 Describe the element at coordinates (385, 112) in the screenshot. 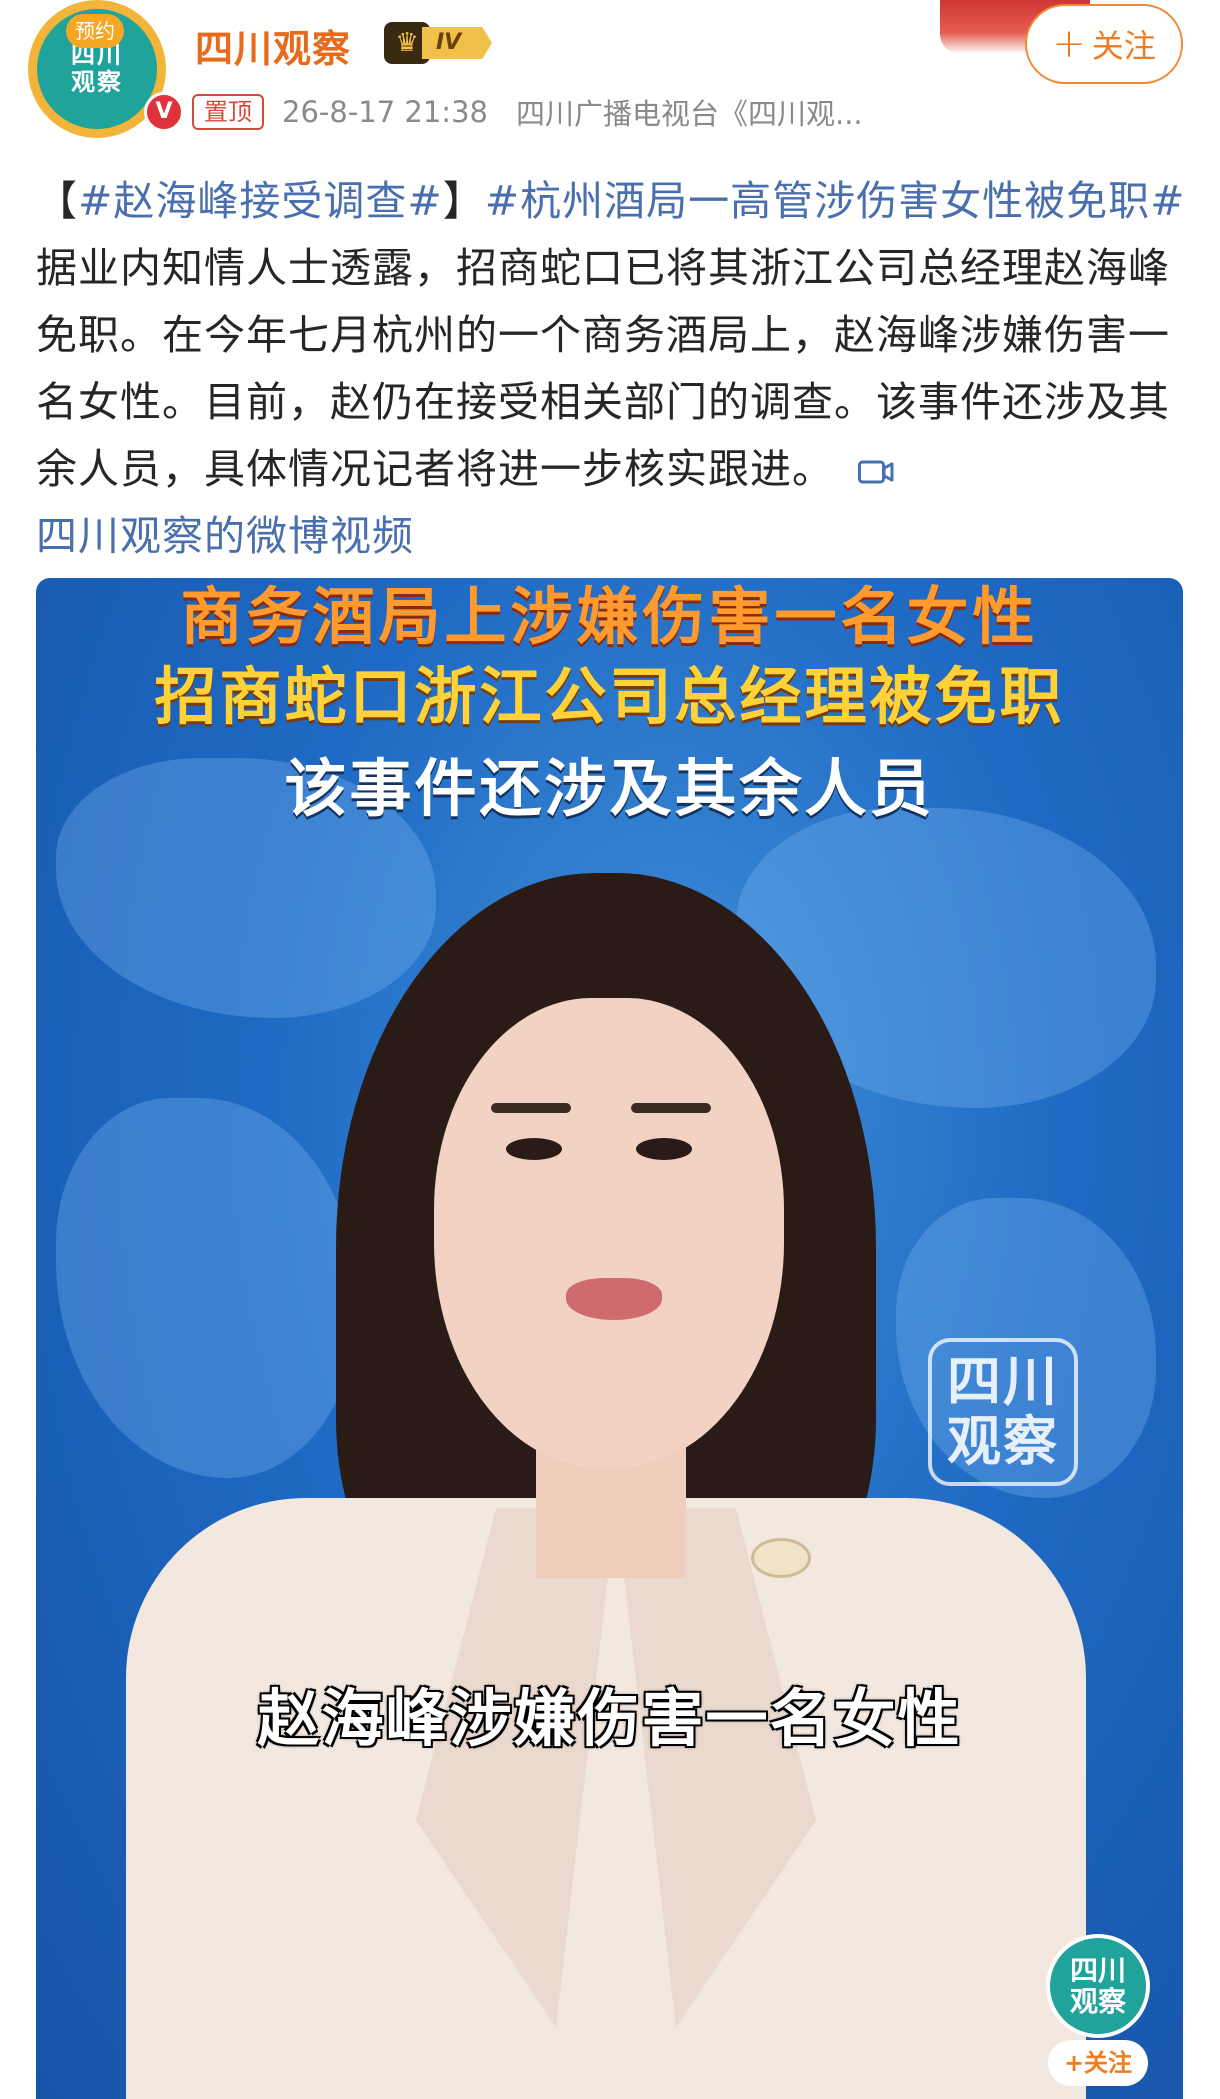

I see `post-time: 26-8-17 21:38` at that location.